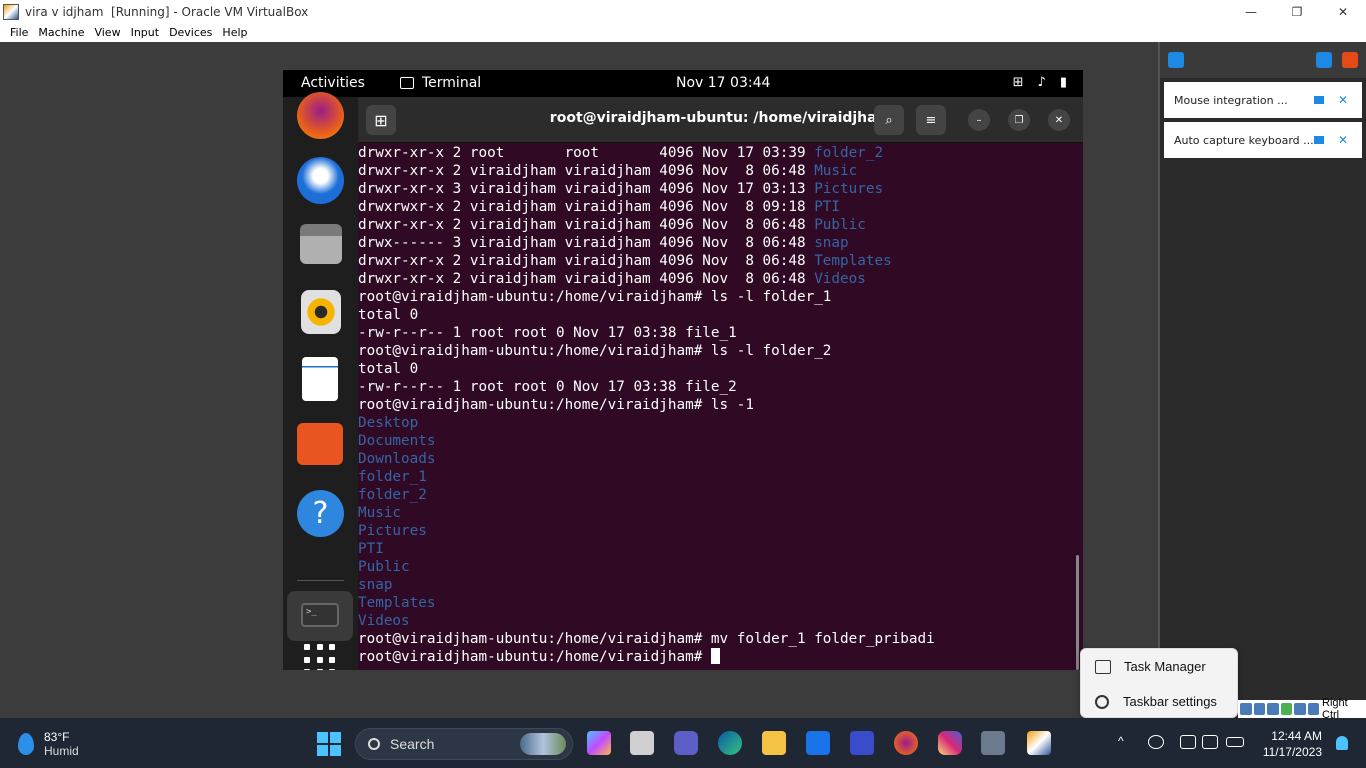 The image size is (1366, 768). What do you see at coordinates (723, 83) in the screenshot?
I see `clock: Nov 17 03:44` at bounding box center [723, 83].